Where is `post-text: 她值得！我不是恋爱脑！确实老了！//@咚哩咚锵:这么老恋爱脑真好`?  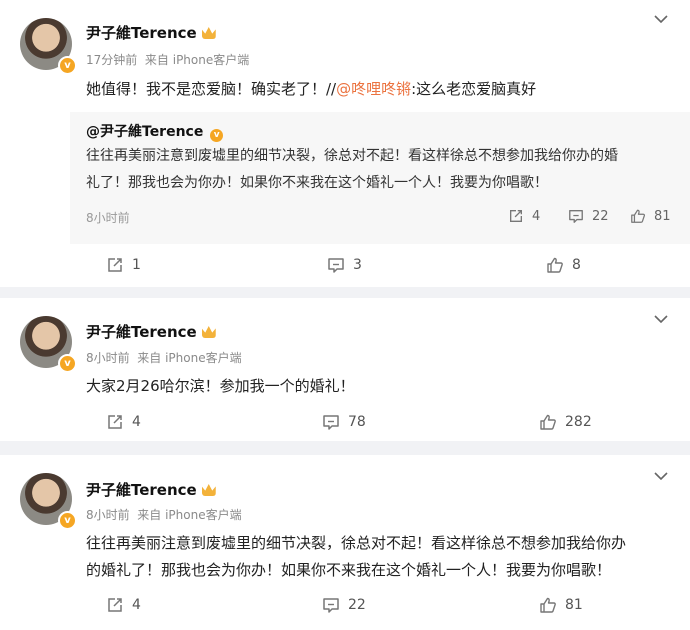 post-text: 她值得！我不是恋爱脑！确实老了！//@咚哩咚锵:这么老恋爱脑真好 is located at coordinates (311, 89).